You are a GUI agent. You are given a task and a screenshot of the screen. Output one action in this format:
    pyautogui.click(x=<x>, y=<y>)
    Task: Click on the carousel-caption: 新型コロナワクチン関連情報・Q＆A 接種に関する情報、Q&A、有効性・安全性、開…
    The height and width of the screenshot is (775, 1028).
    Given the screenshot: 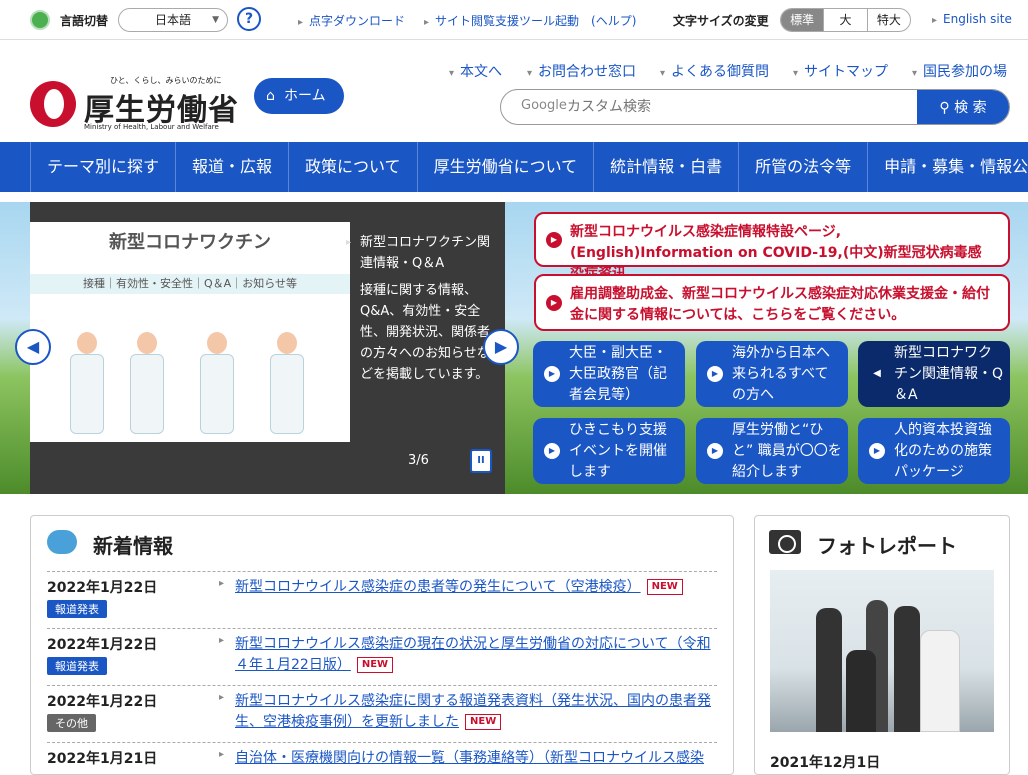 What is the action you would take?
    pyautogui.click(x=423, y=308)
    